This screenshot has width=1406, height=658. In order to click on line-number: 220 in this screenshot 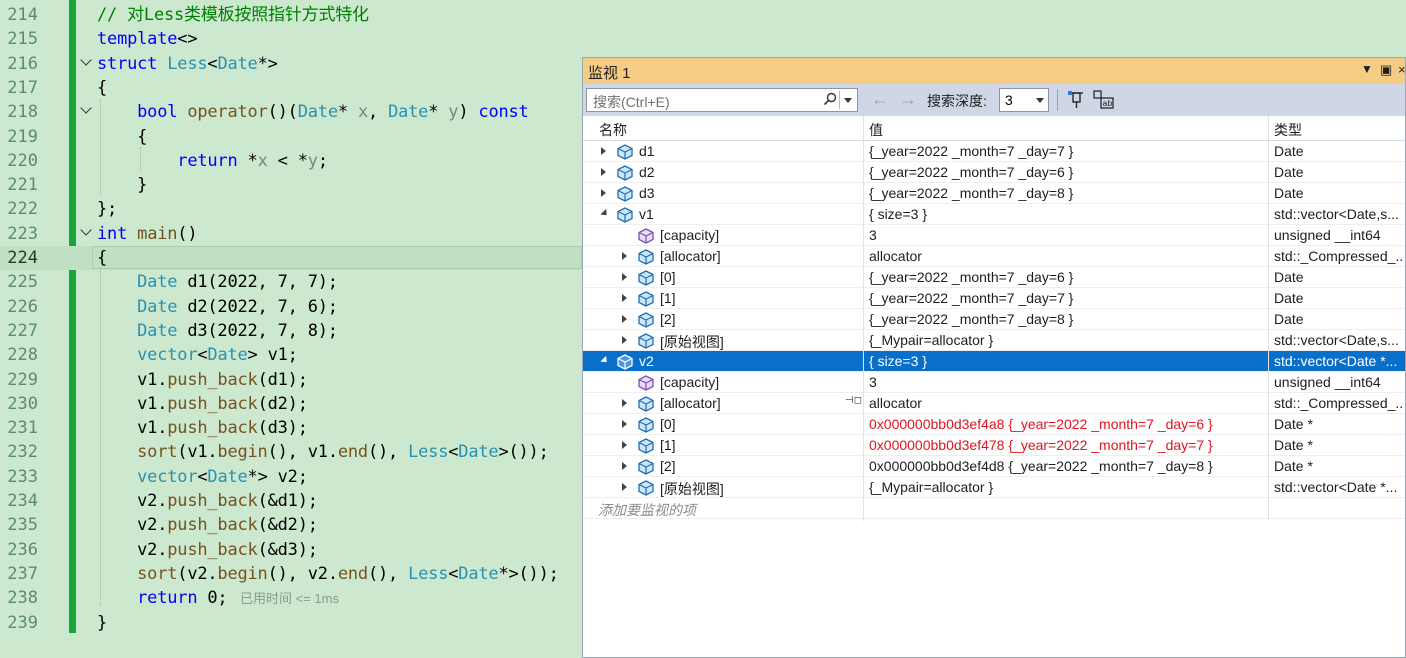, I will do `click(22, 160)`.